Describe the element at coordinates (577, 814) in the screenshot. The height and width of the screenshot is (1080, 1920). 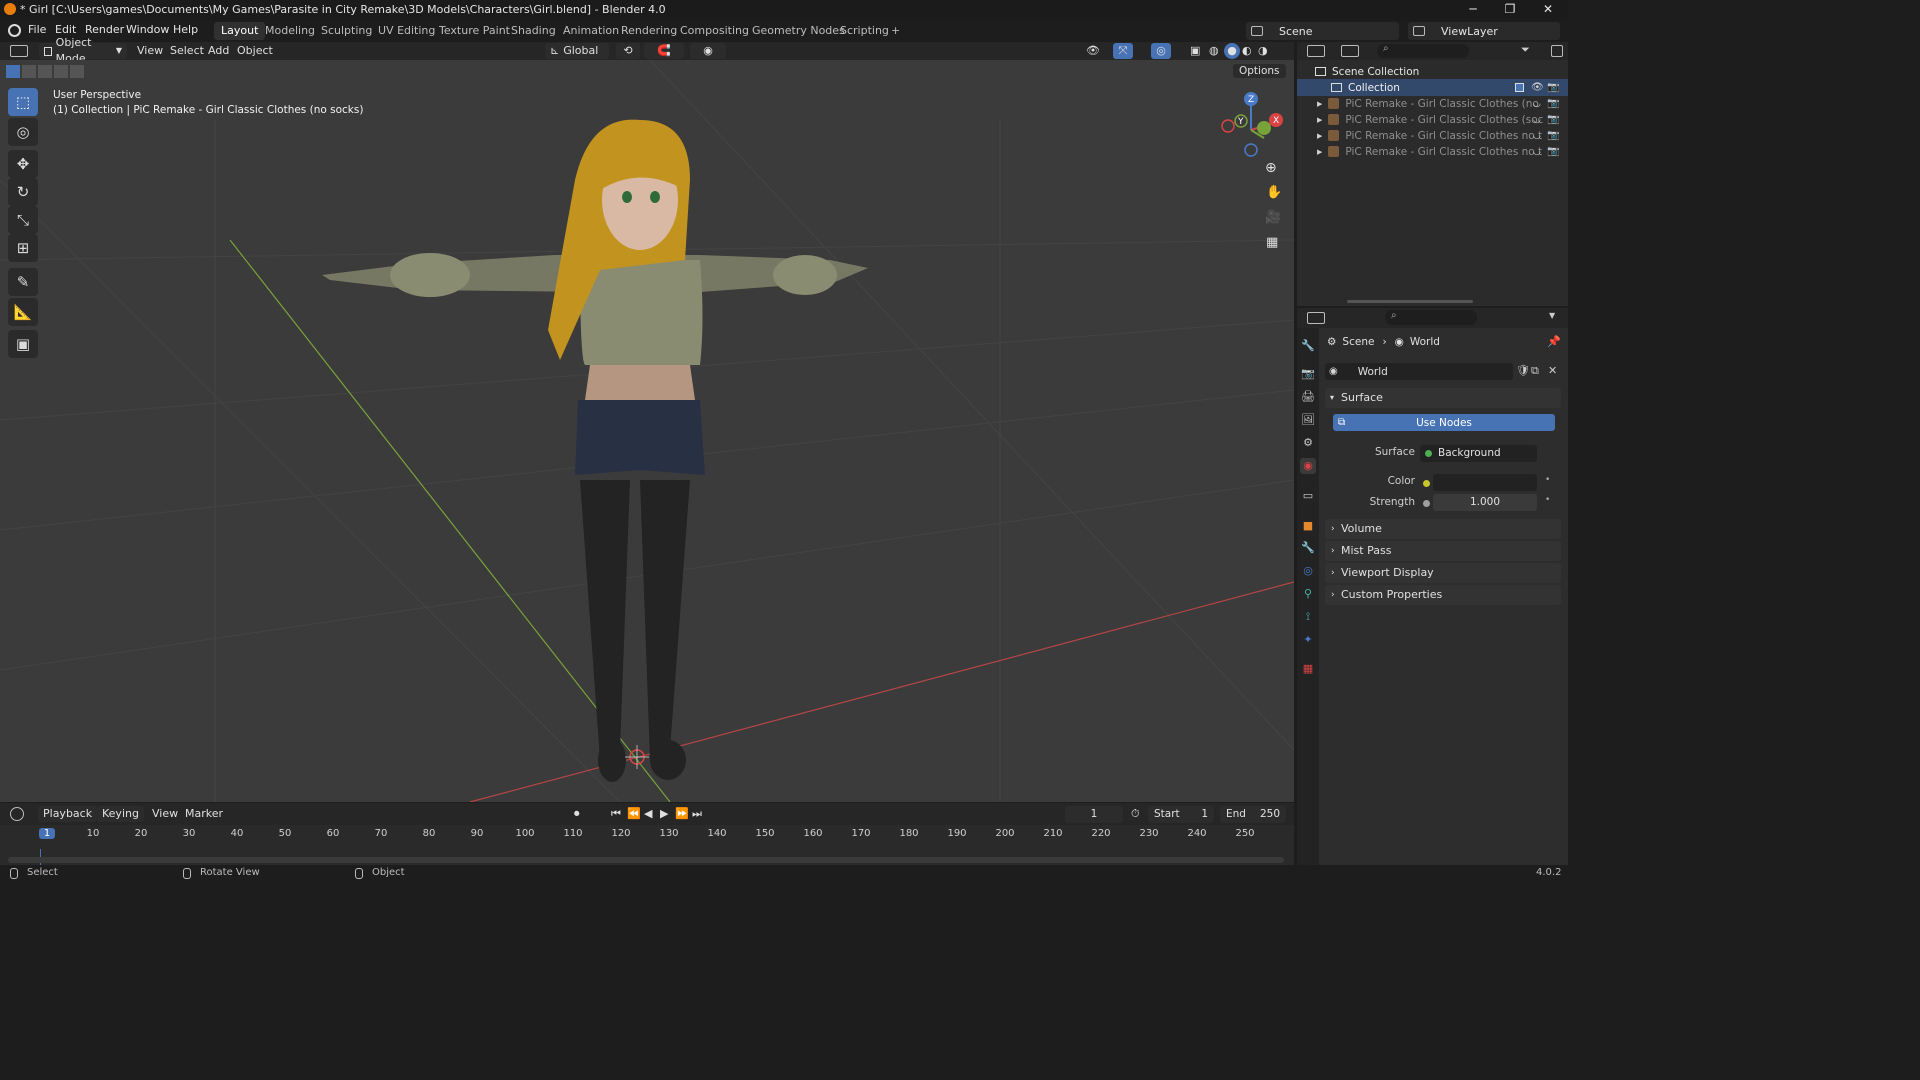
I see `record-icon: ⏺` at that location.